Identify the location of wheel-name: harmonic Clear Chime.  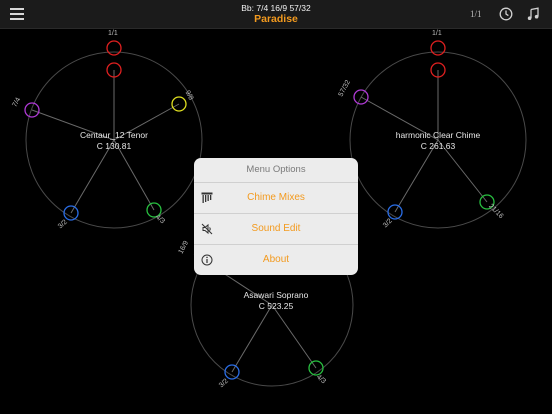
(438, 135).